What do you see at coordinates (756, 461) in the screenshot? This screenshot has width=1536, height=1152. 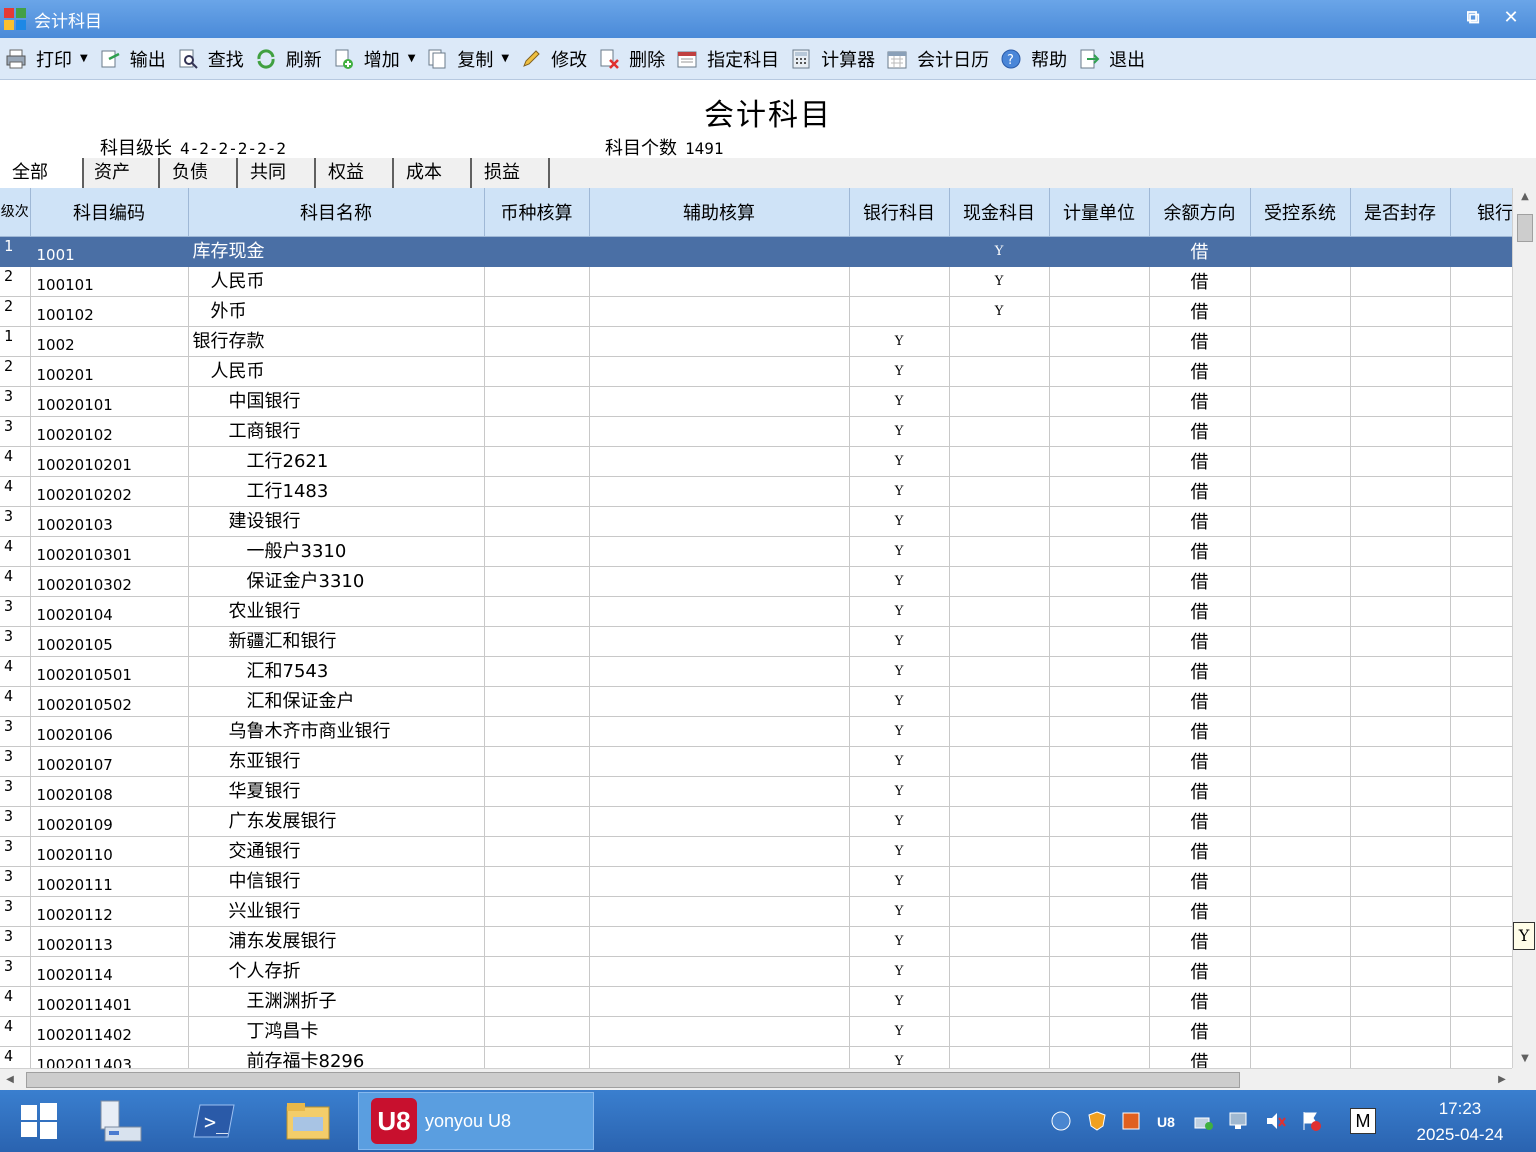 I see `table-row: 41002010201工行2621 Y 借 Y` at bounding box center [756, 461].